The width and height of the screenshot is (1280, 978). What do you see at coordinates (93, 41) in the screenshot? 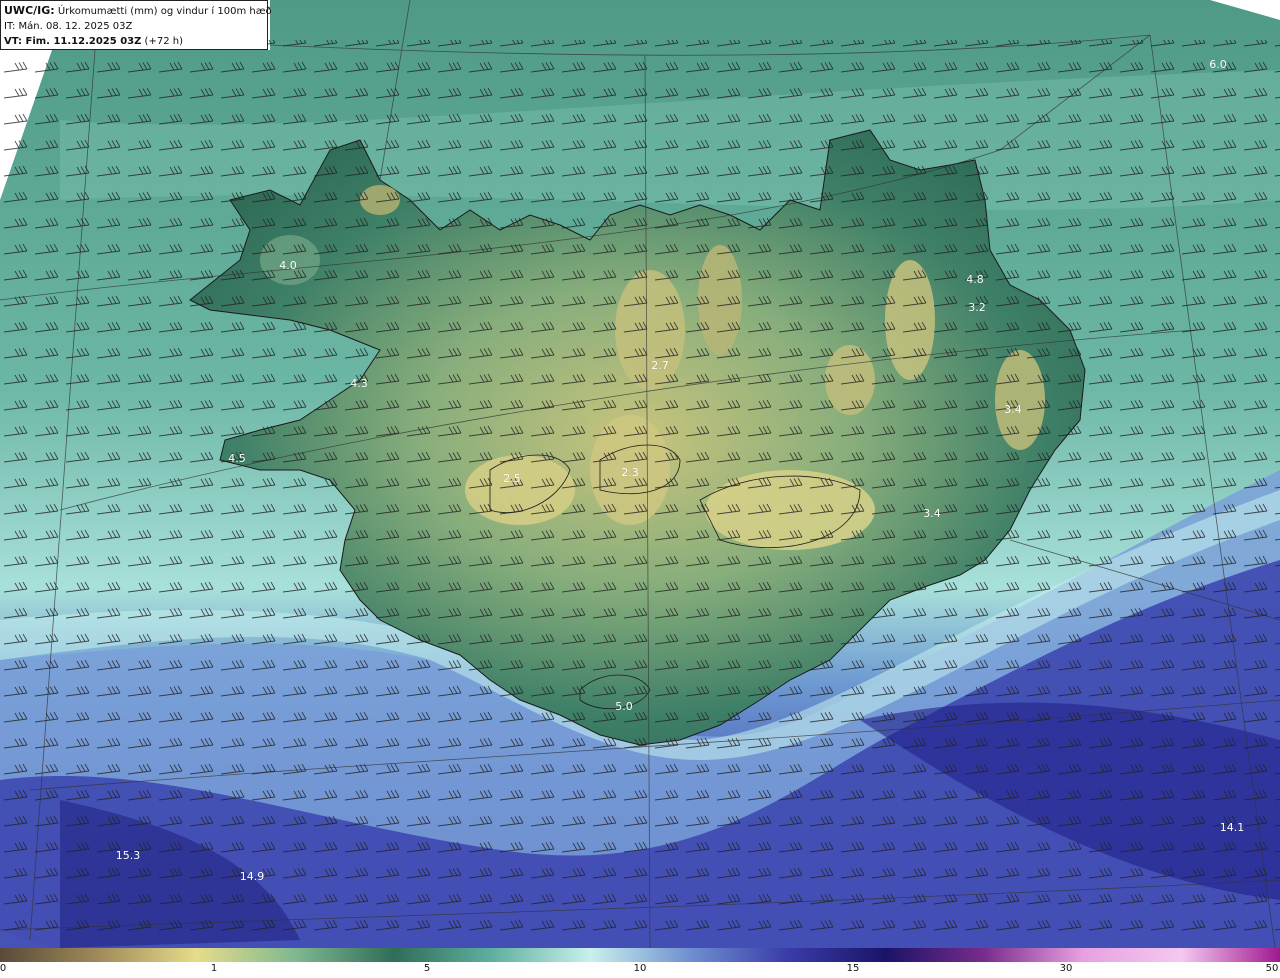
I see `valid-time: VT: Fim. 11.12.2025 03Z (+72 h)` at bounding box center [93, 41].